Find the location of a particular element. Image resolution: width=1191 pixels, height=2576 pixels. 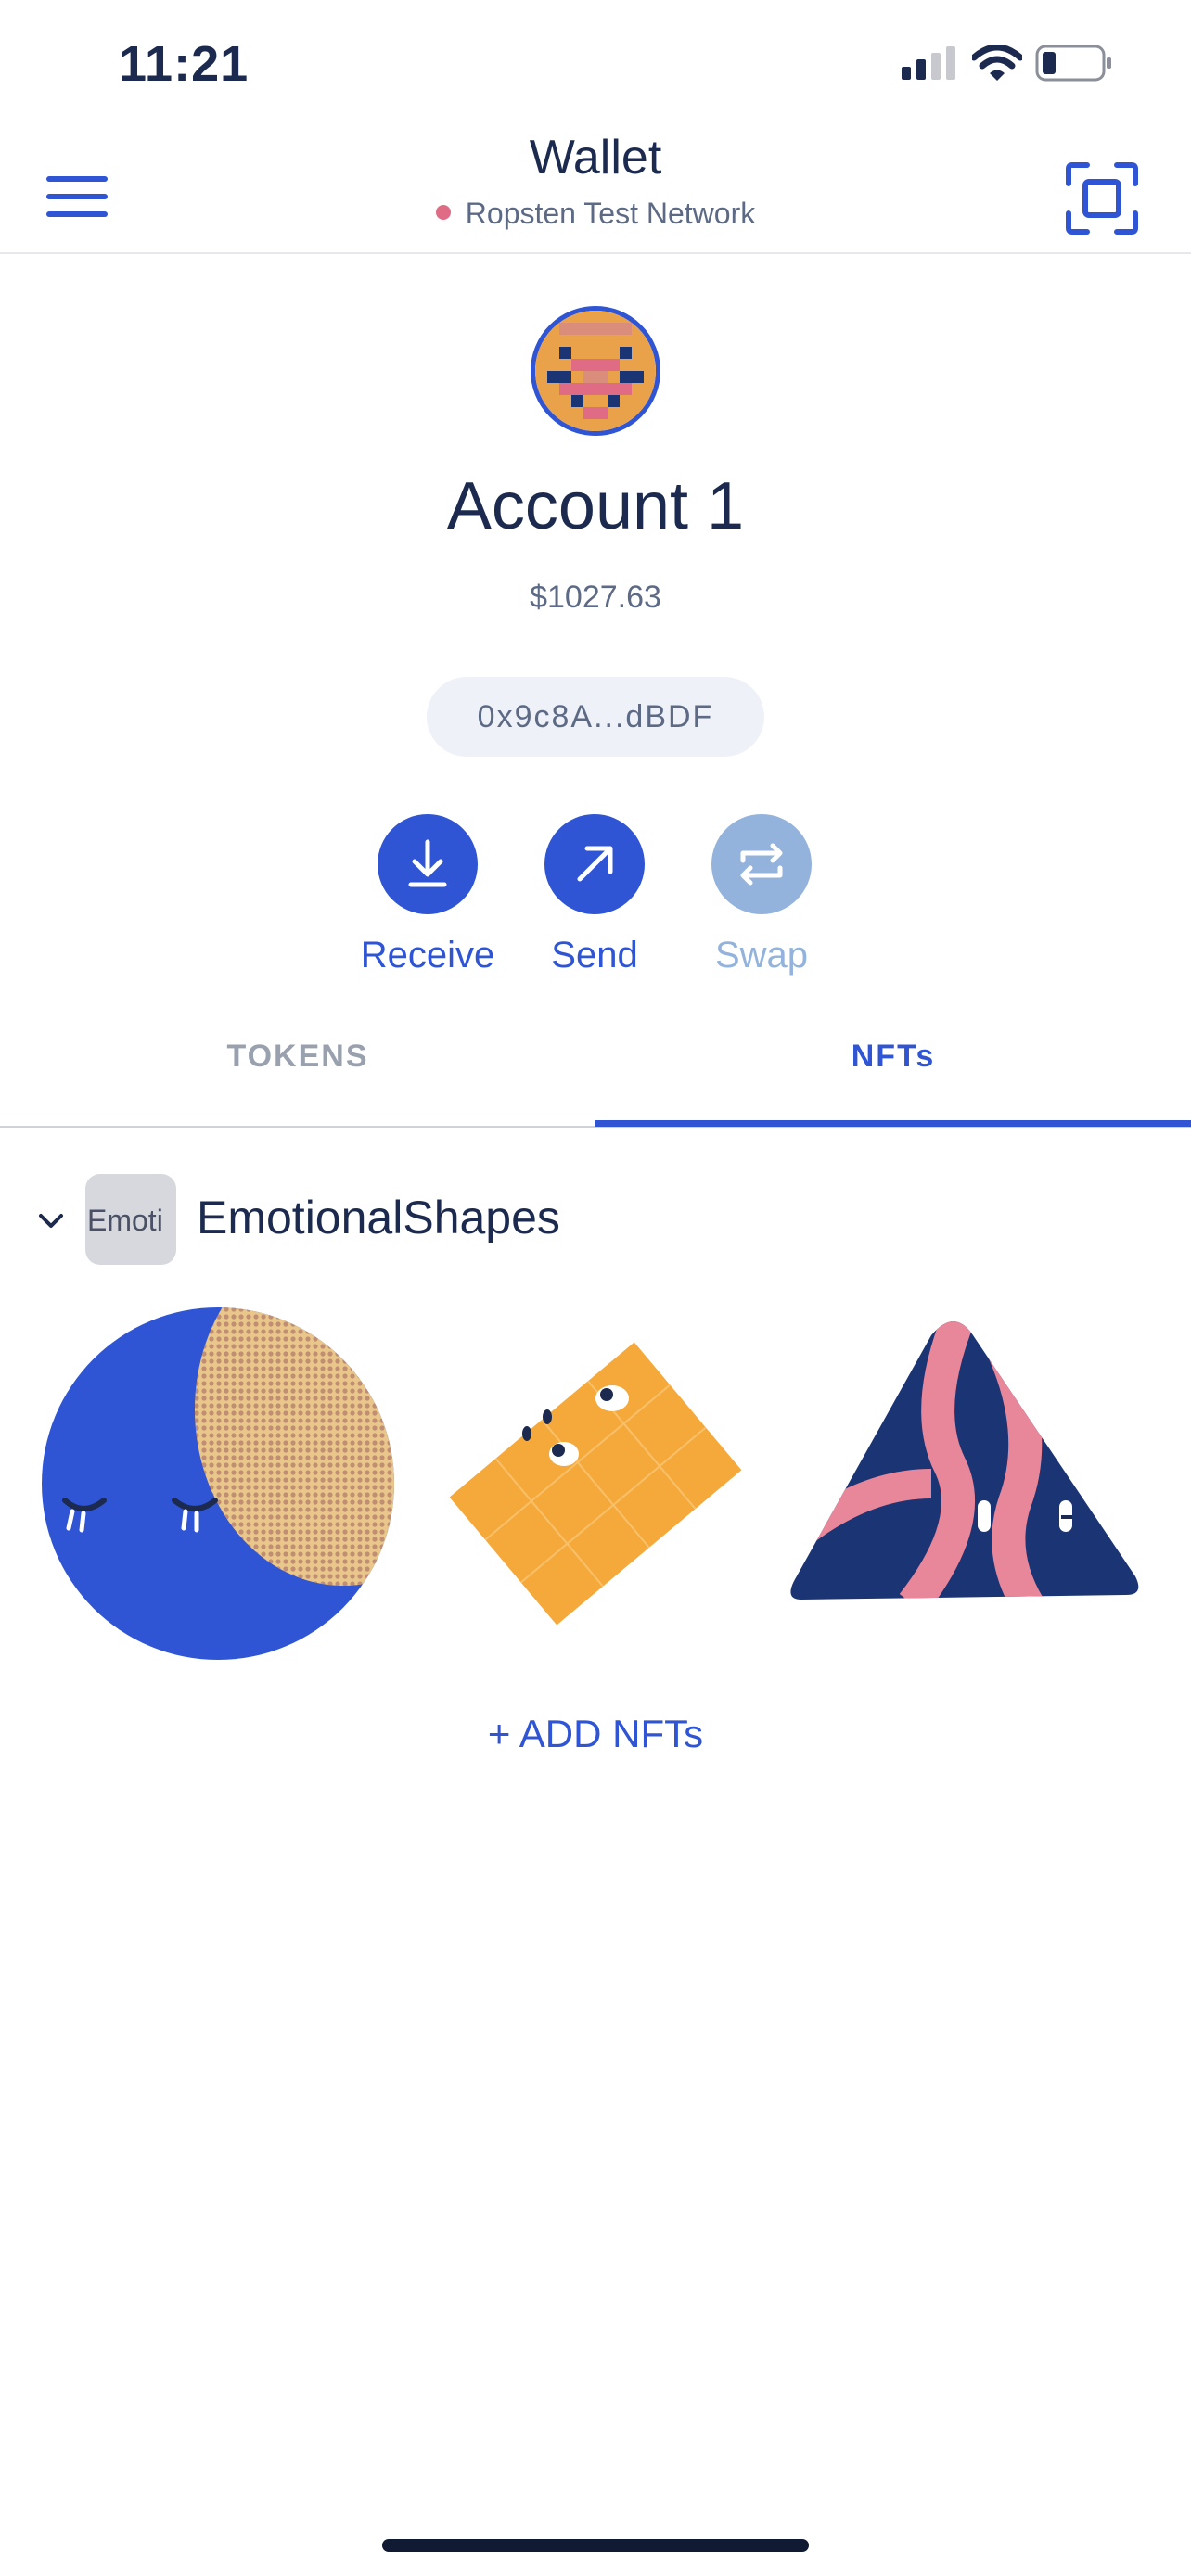

download-arrow-icon is located at coordinates (427, 863).